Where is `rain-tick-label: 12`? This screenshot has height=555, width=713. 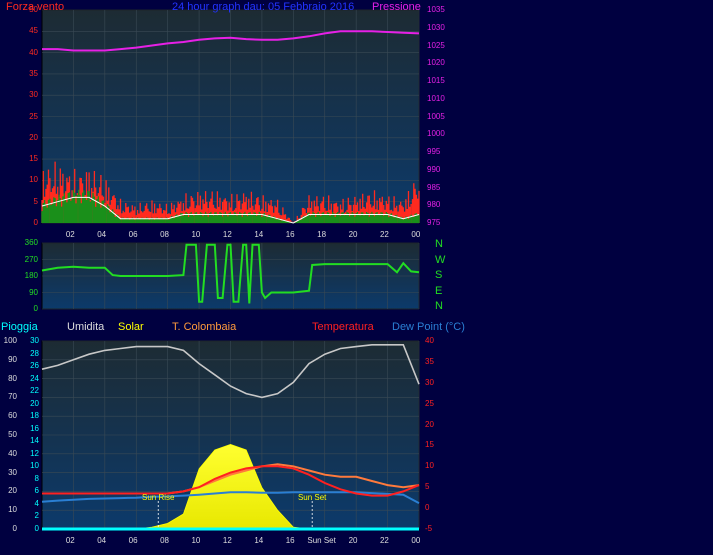
rain-tick-label: 12 is located at coordinates (34, 453).